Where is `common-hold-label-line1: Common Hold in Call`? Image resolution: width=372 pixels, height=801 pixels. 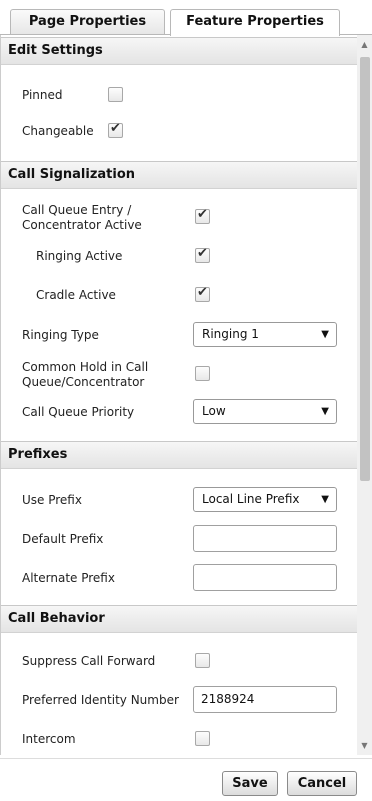
common-hold-label-line1: Common Hold in Call is located at coordinates (85, 367).